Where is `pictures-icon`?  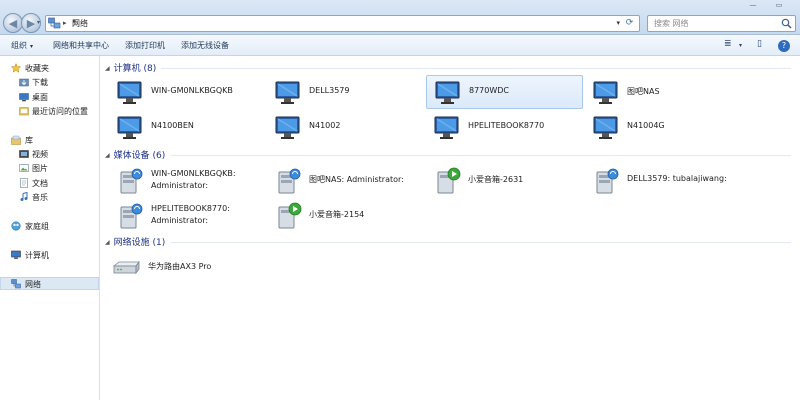
pictures-icon is located at coordinates (24, 168).